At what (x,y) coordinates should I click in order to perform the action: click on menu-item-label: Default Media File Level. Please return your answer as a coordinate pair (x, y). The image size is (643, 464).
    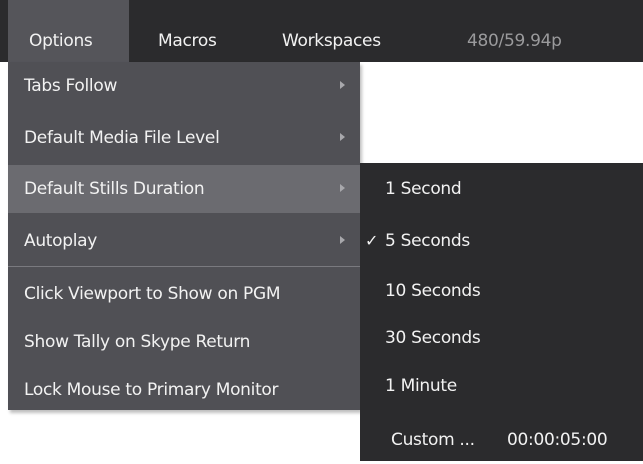
    Looking at the image, I should click on (122, 138).